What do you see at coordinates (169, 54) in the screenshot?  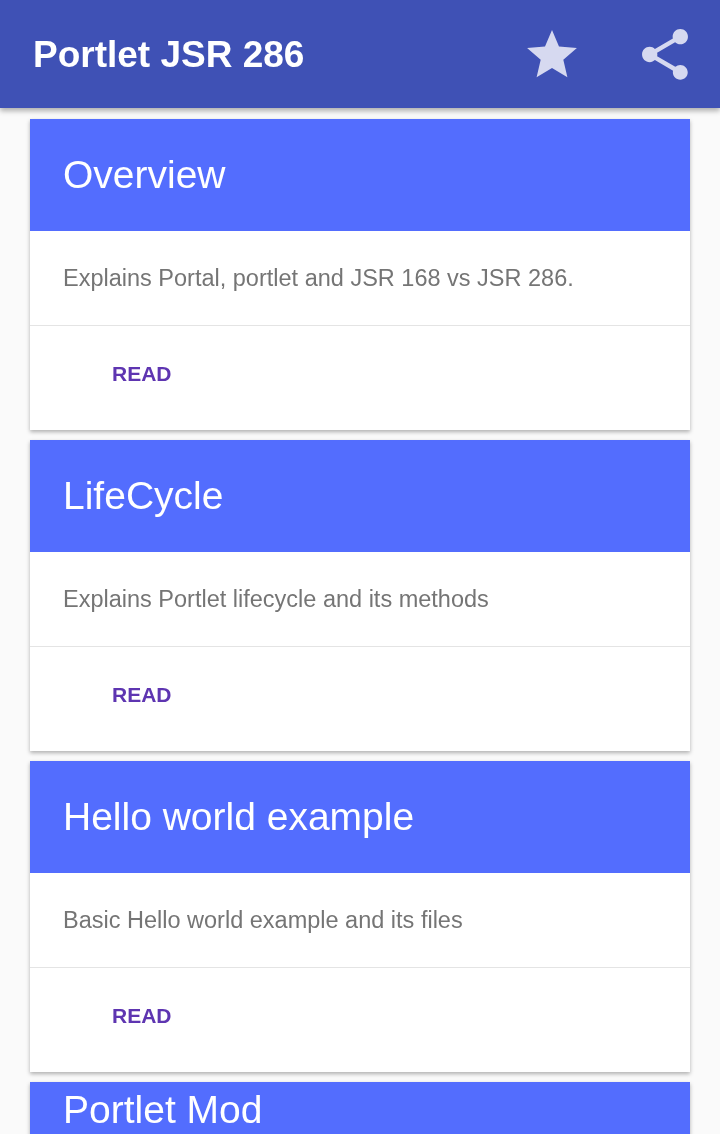 I see `app-title: Portlet JSR 286` at bounding box center [169, 54].